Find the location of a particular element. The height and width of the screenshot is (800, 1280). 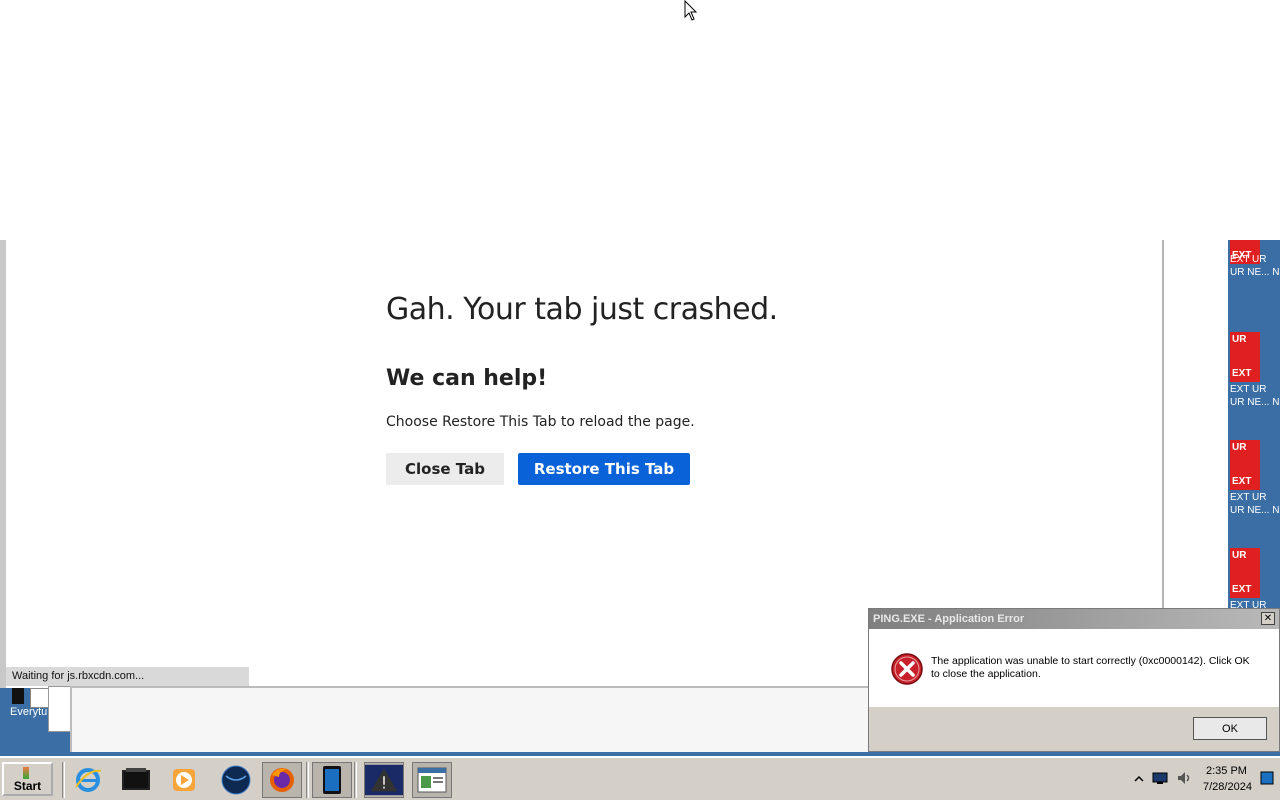

firefox-icon is located at coordinates (282, 780).